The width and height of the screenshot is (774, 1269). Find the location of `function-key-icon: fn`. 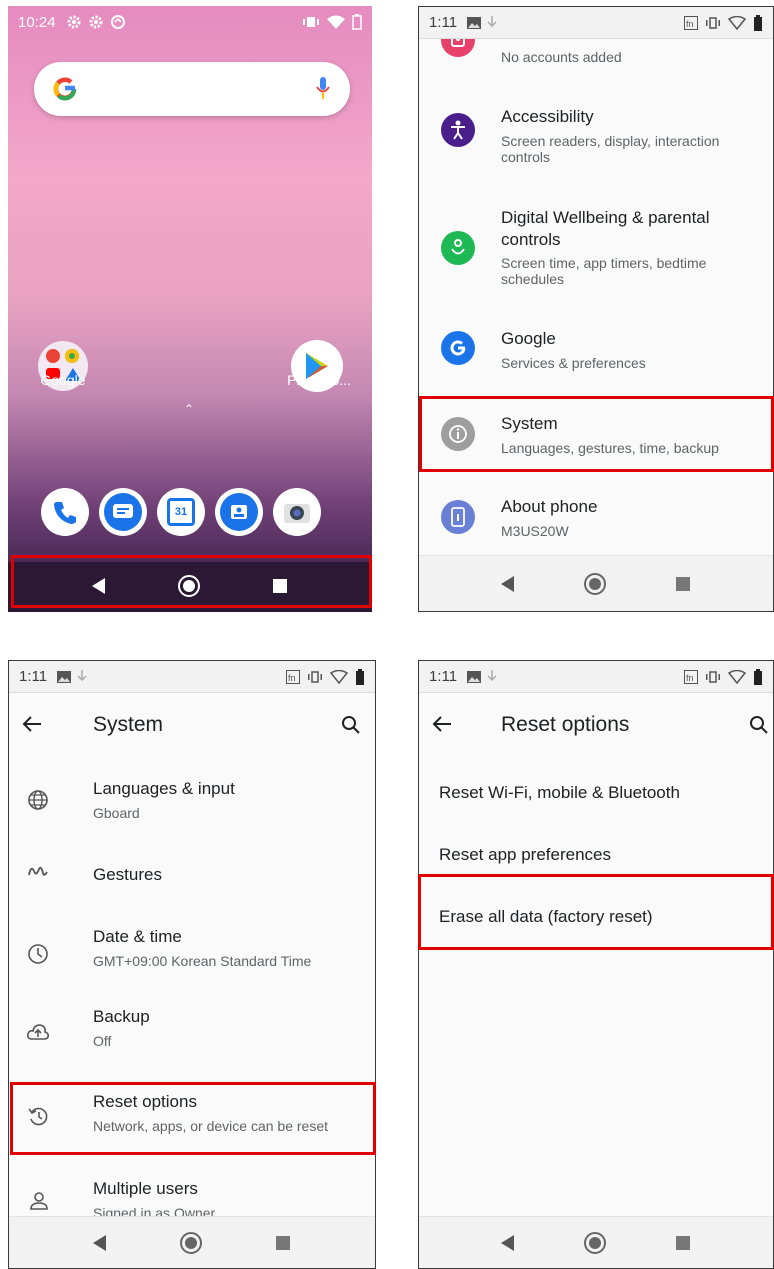

function-key-icon: fn is located at coordinates (691, 22).